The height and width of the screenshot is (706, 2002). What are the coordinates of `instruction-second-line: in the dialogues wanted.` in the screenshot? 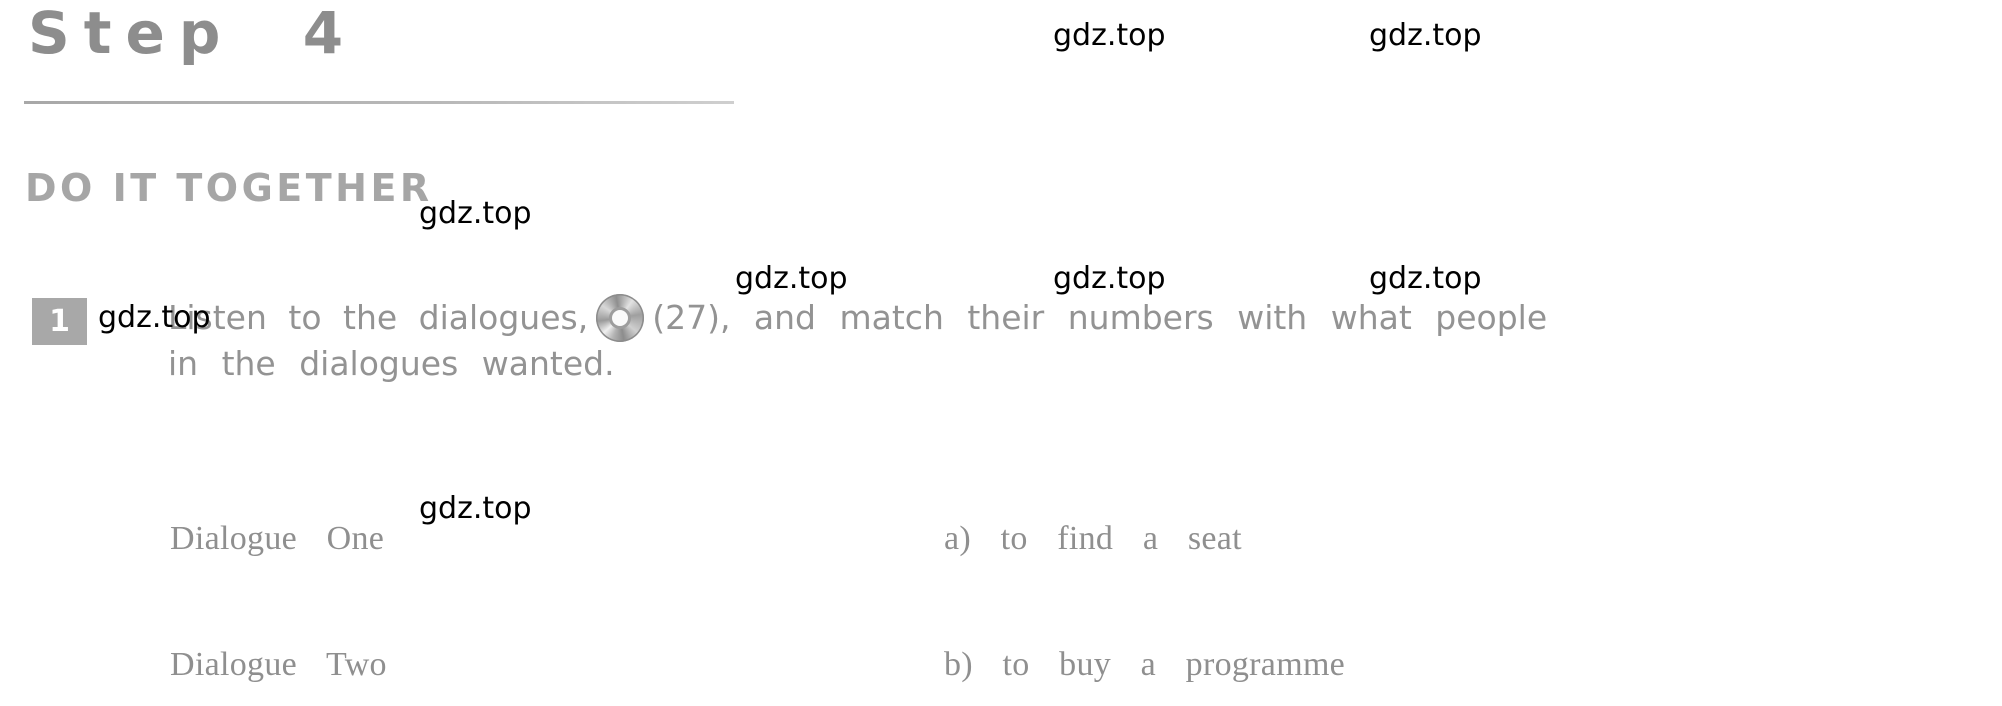 It's located at (391, 363).